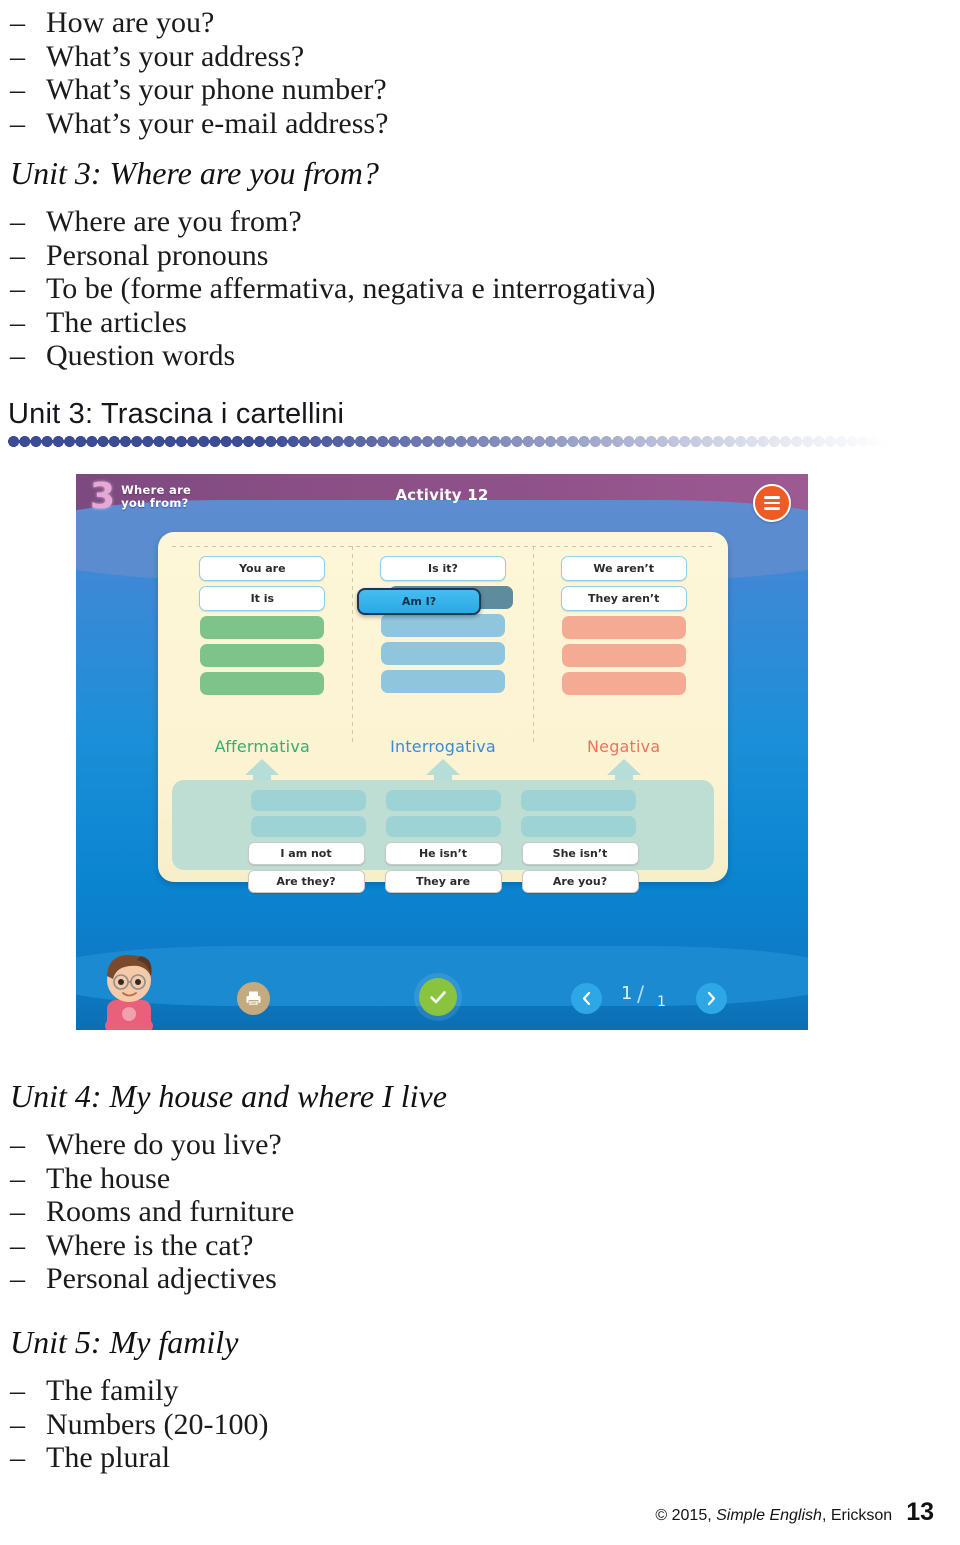  I want to click on printer-icon, so click(253, 998).